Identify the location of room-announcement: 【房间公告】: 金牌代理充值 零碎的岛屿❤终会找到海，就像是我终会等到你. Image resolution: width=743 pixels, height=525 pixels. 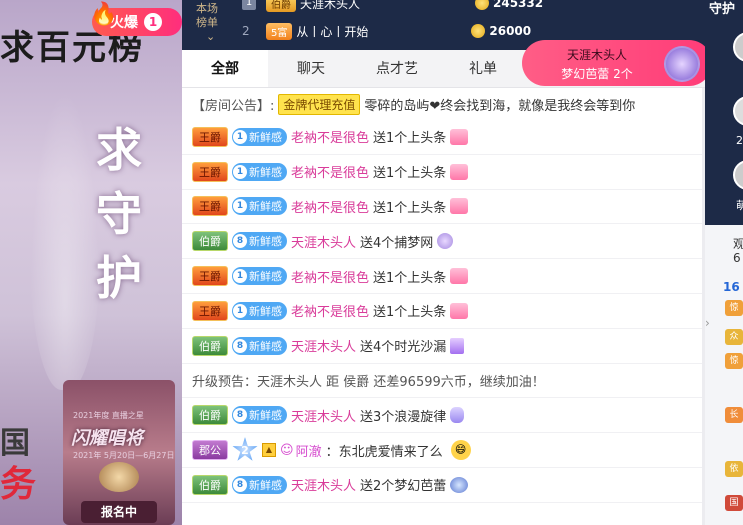
(443, 104).